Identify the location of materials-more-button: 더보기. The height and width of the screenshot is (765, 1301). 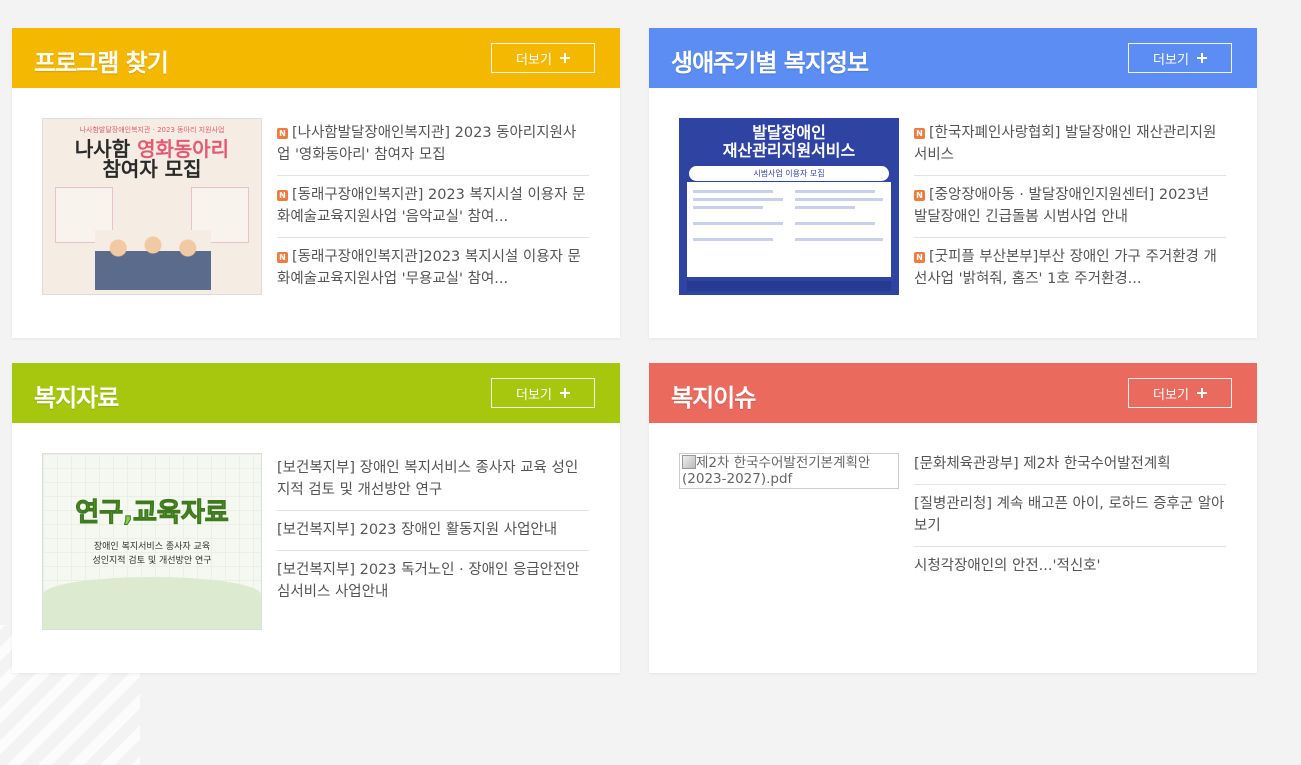
(543, 393).